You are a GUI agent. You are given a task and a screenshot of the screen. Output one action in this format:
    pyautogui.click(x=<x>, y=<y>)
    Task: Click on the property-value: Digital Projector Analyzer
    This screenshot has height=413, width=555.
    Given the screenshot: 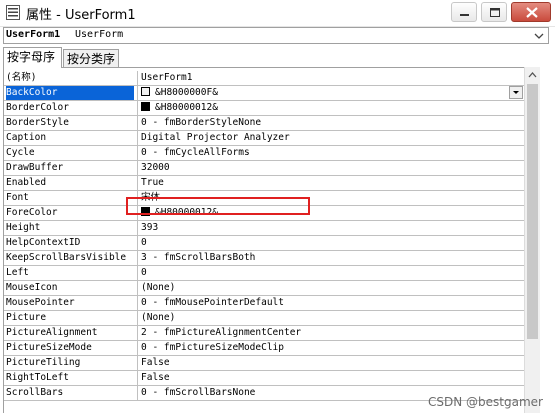 What is the action you would take?
    pyautogui.click(x=331, y=138)
    